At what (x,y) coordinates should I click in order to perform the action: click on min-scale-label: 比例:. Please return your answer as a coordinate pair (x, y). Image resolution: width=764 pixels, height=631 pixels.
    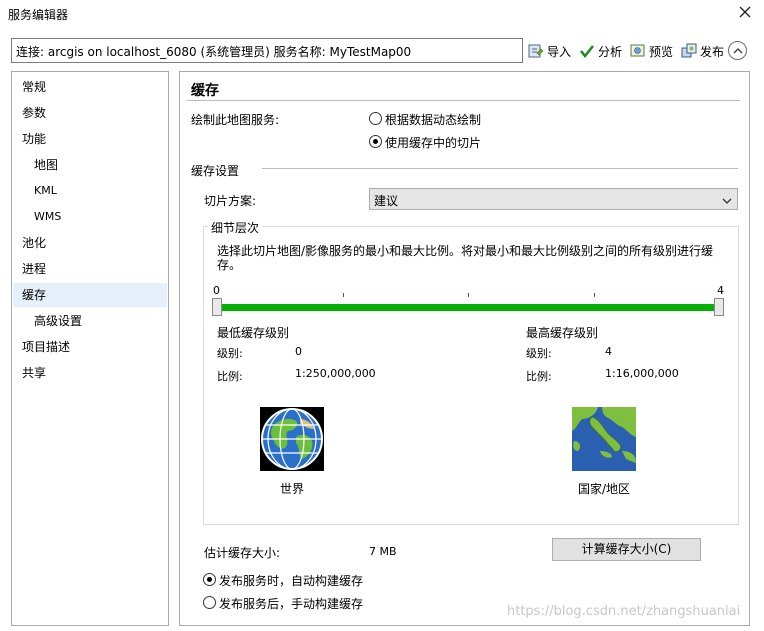
    Looking at the image, I should click on (230, 376).